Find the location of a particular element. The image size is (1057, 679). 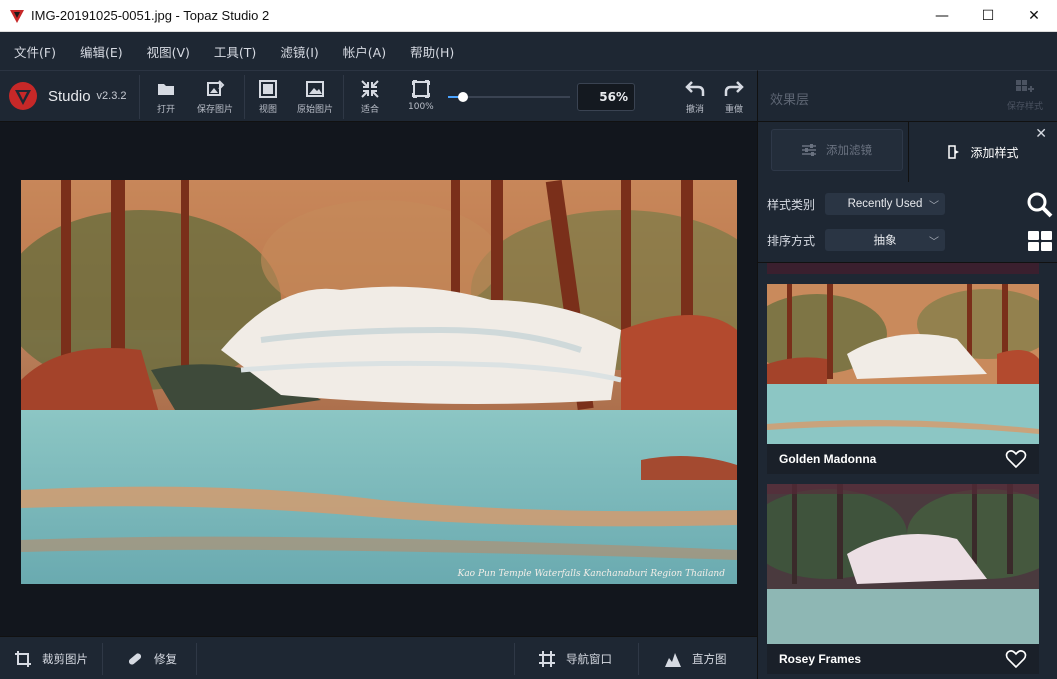

bottom-toolbar: 裁剪图片 修复 导航窗口 直方图 is located at coordinates (378, 657).